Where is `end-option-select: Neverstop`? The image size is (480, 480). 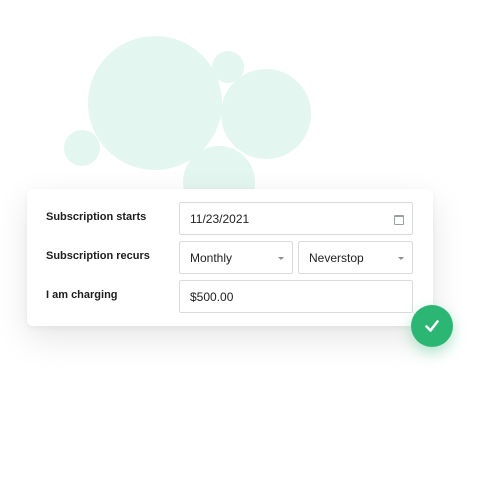 end-option-select: Neverstop is located at coordinates (355, 257).